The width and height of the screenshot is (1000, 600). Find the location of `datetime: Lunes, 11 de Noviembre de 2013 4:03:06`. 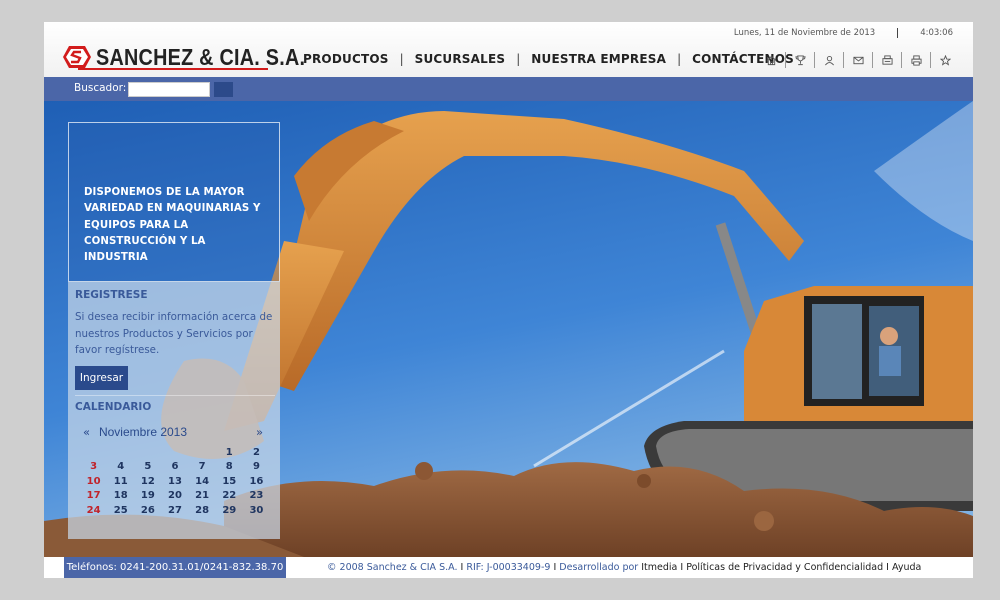

datetime: Lunes, 11 de Noviembre de 2013 4:03:06 is located at coordinates (843, 33).